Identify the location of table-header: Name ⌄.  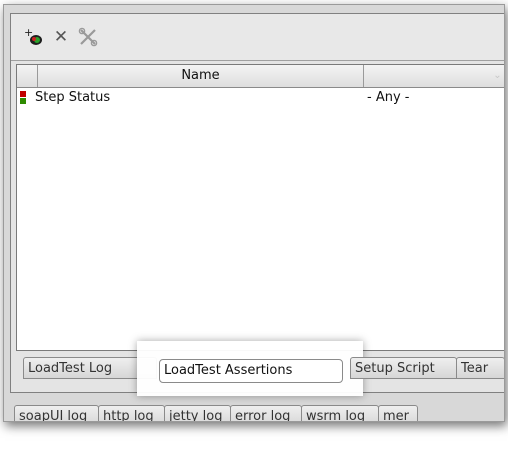
(260, 76).